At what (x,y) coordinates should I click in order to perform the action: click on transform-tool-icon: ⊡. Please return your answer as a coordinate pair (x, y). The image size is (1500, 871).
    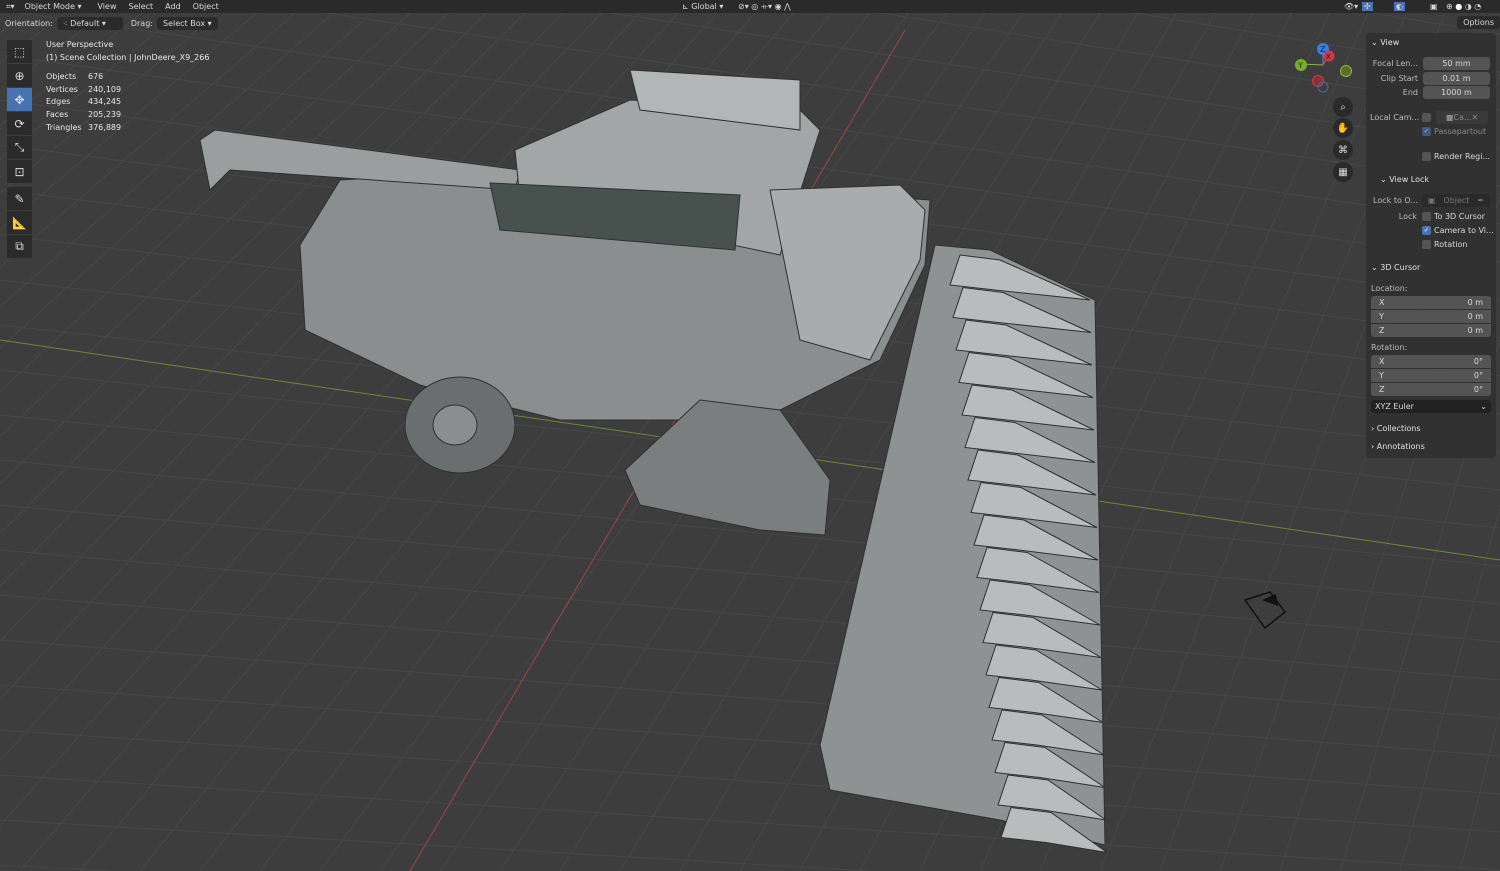
    Looking at the image, I should click on (19, 171).